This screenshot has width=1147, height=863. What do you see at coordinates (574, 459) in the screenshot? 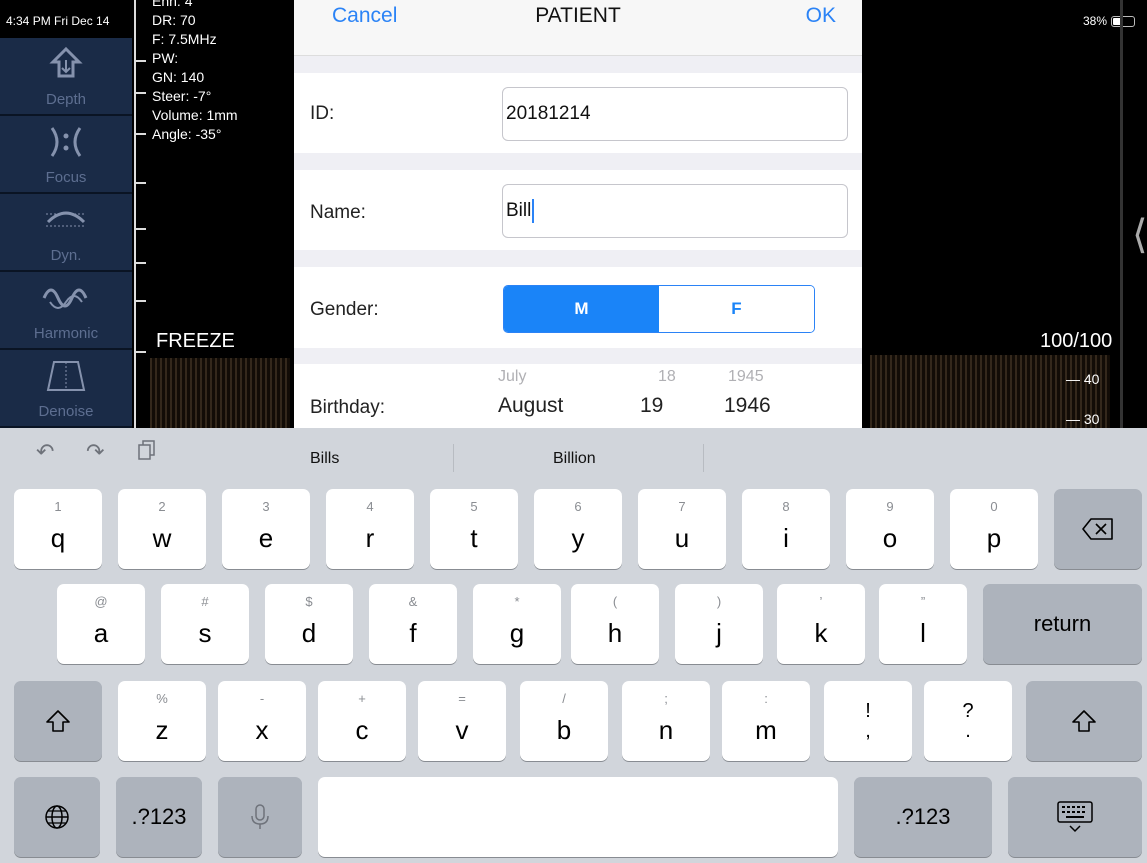
I see `suggestion-2: Billion` at bounding box center [574, 459].